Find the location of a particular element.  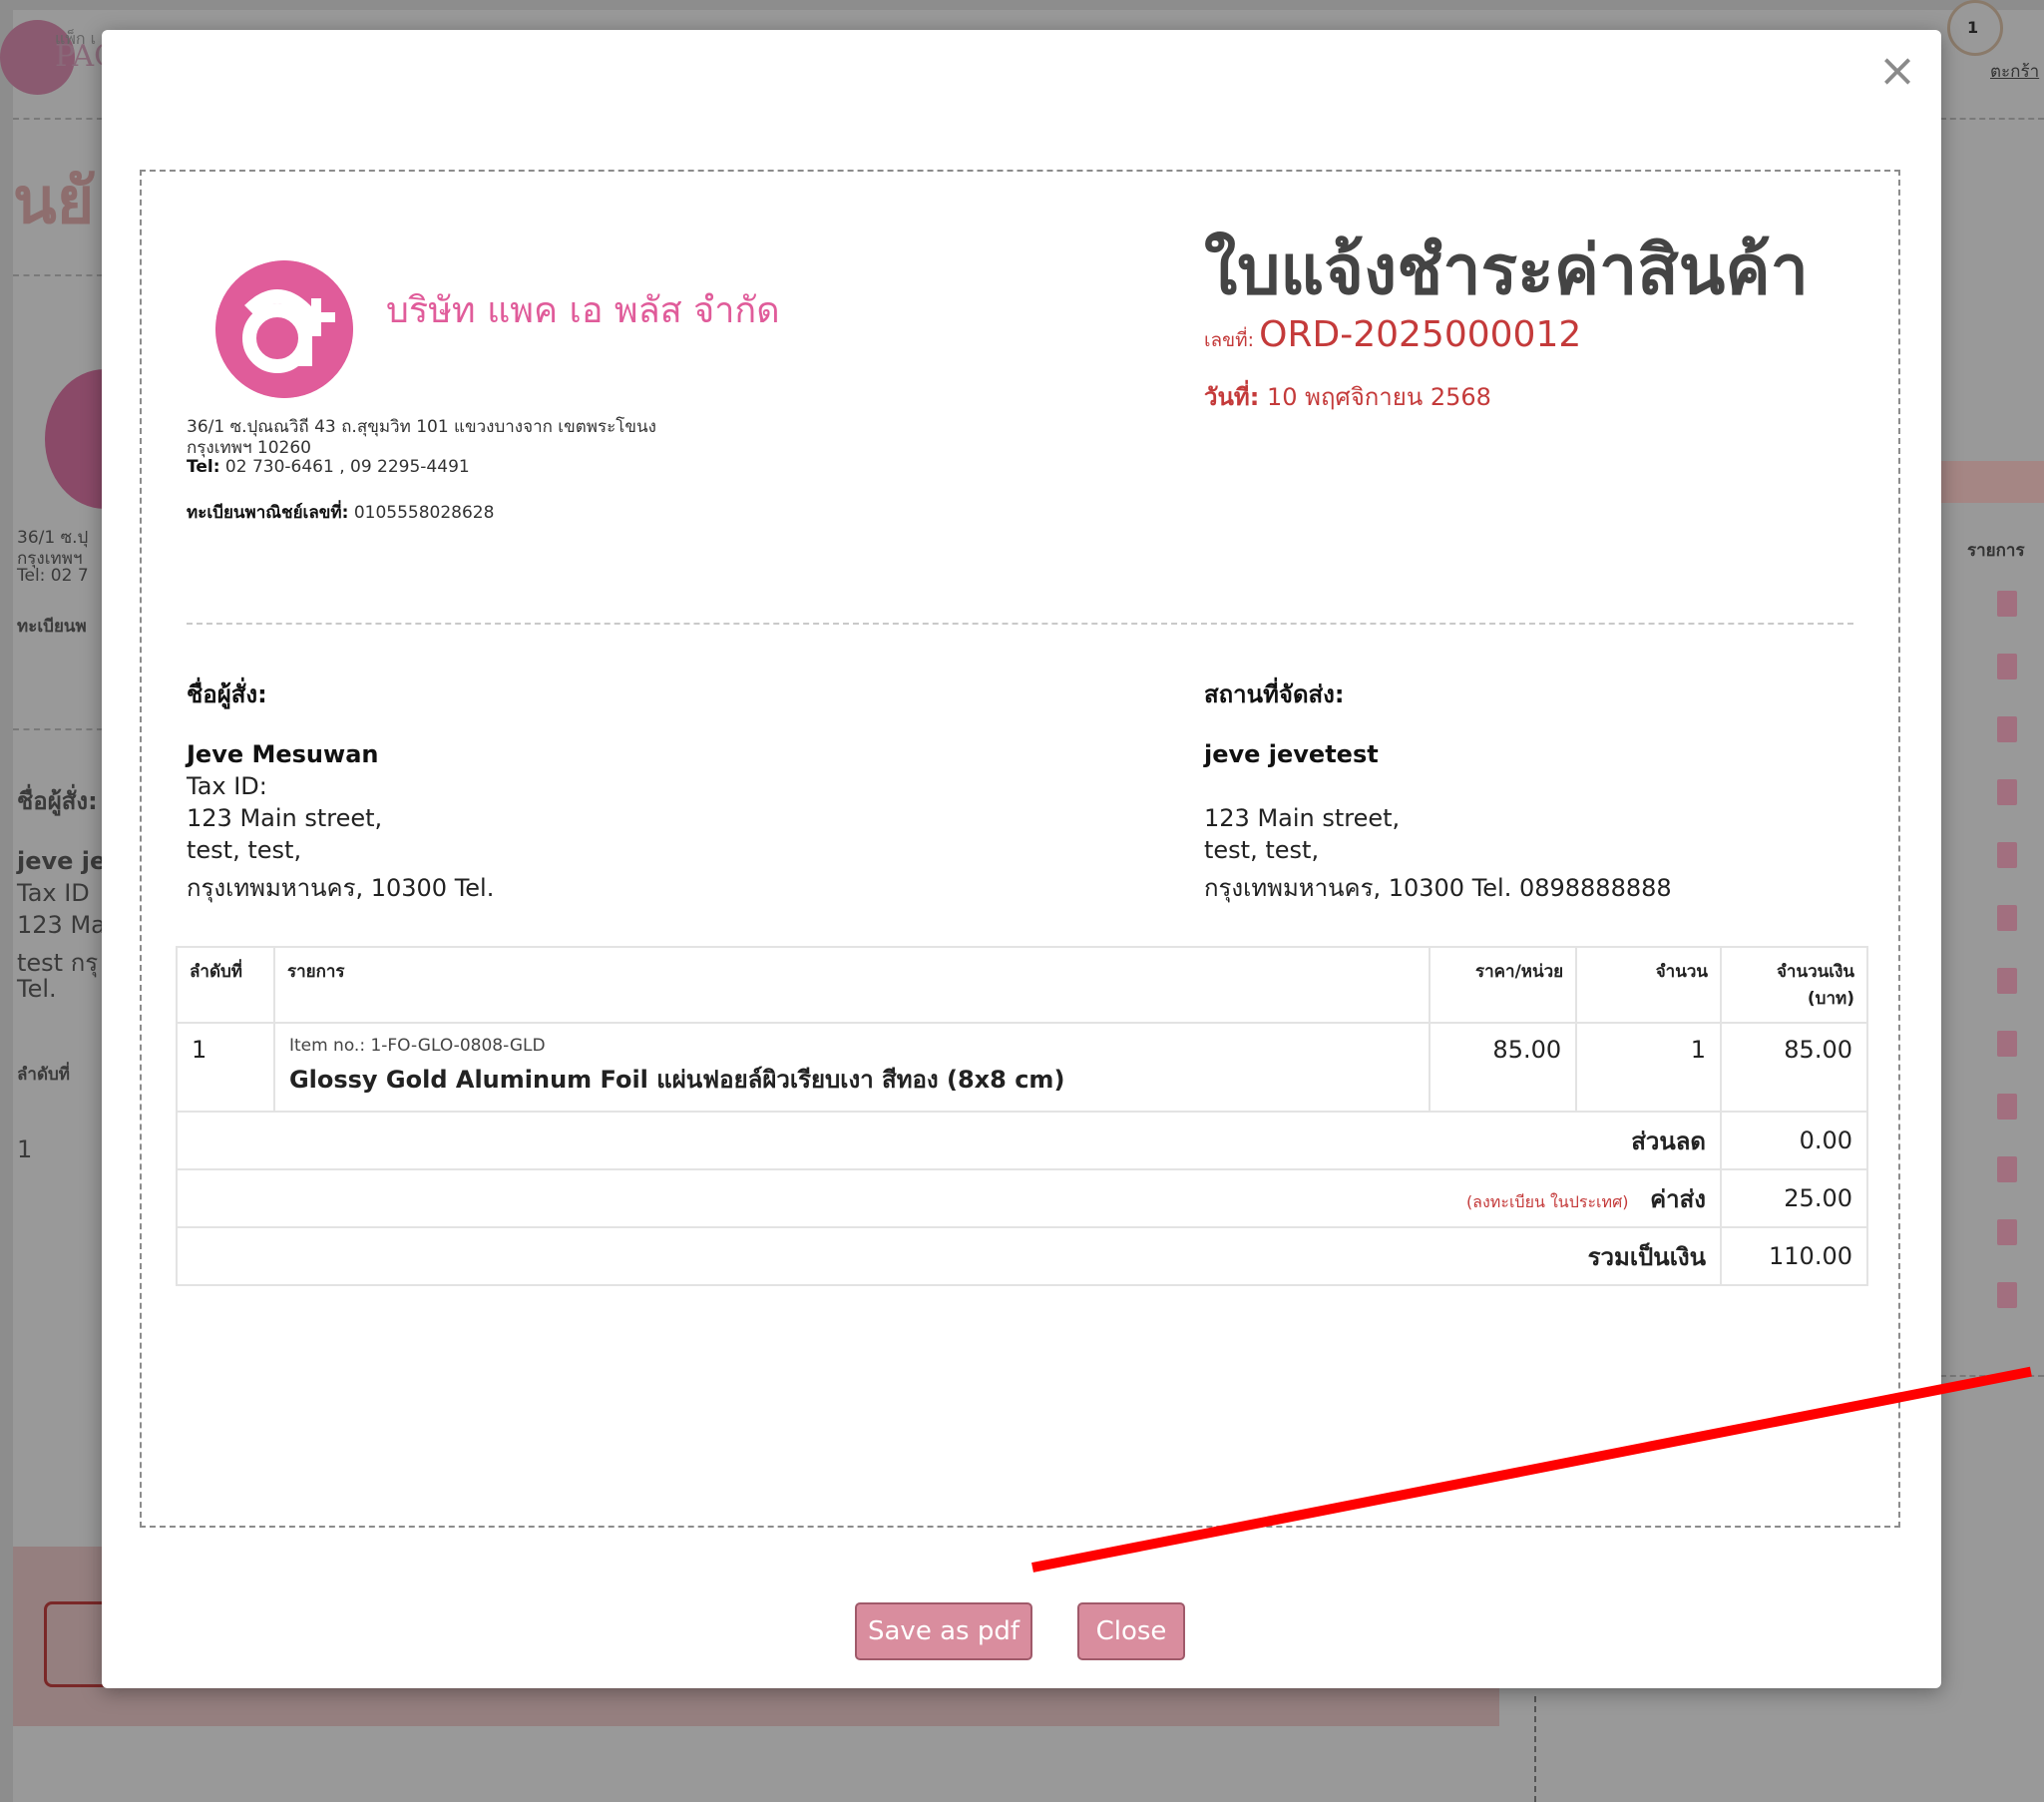

bg-buyer-tax: Tax ID is located at coordinates (53, 893).